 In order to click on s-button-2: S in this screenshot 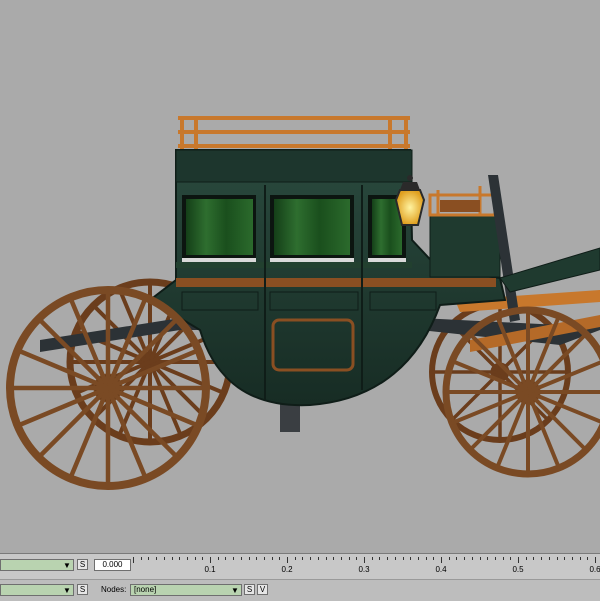, I will do `click(82, 589)`.